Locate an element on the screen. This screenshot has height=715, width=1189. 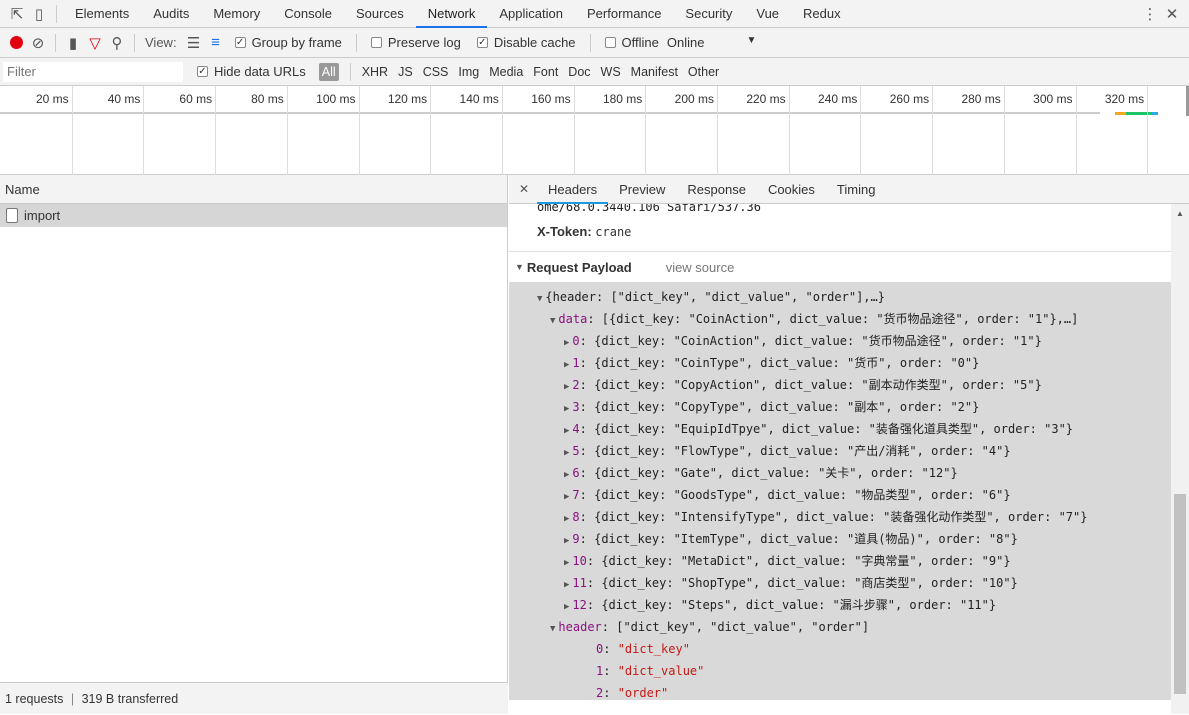
tab-audits: Audits is located at coordinates (171, 14).